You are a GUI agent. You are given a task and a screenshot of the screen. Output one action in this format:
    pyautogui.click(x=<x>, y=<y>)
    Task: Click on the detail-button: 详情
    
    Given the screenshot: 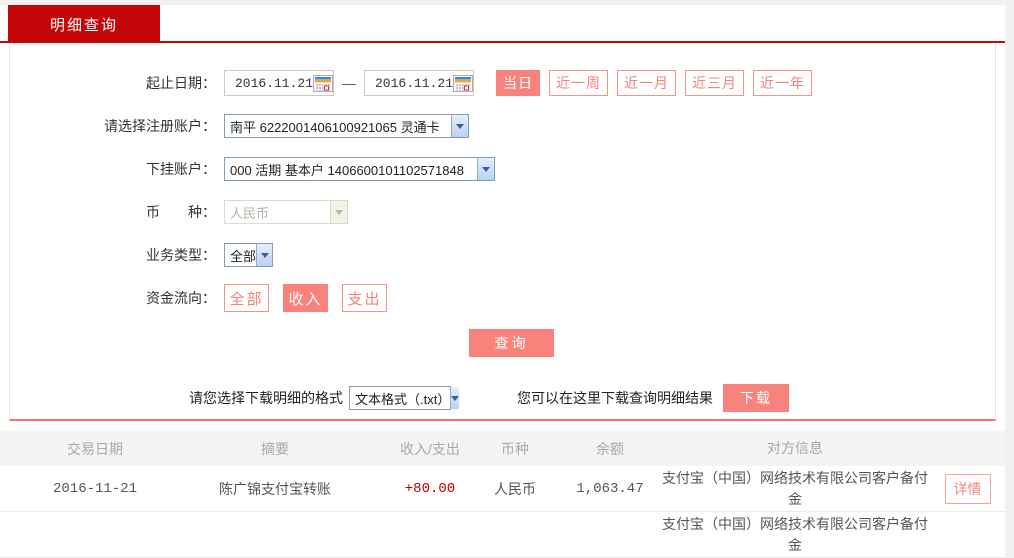 What is the action you would take?
    pyautogui.click(x=967, y=488)
    